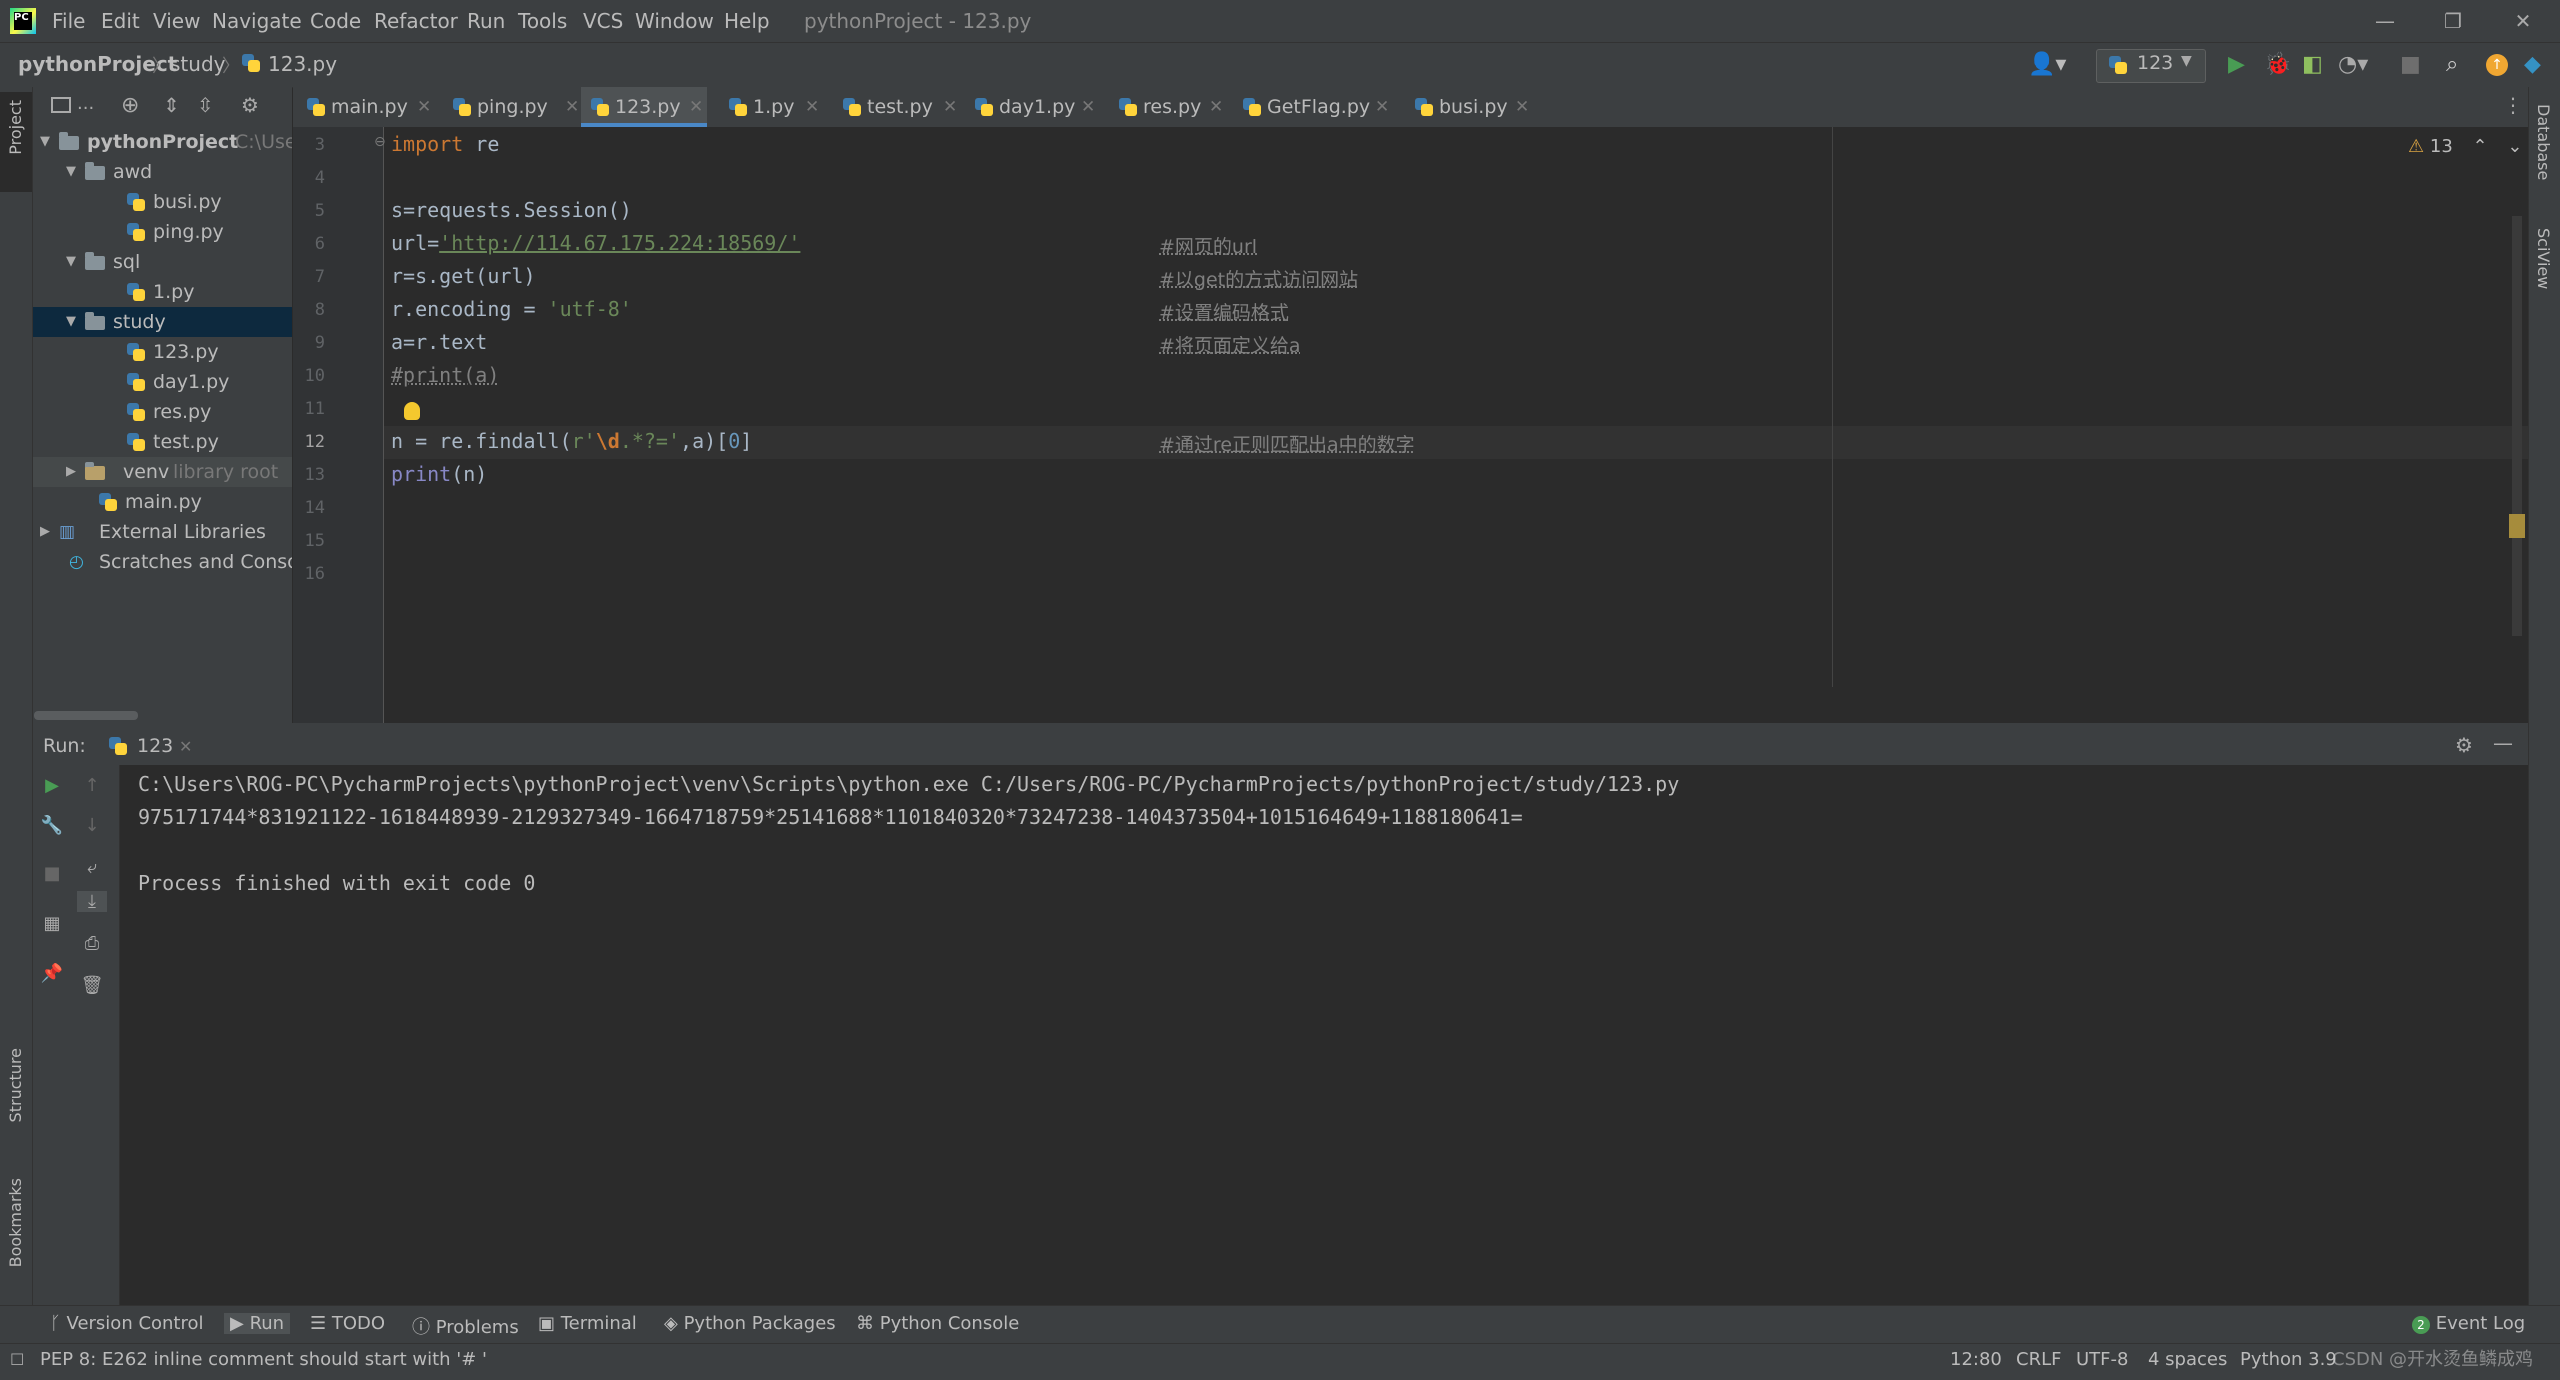  Describe the element at coordinates (52, 973) in the screenshot. I see `pin-icon: 📌` at that location.